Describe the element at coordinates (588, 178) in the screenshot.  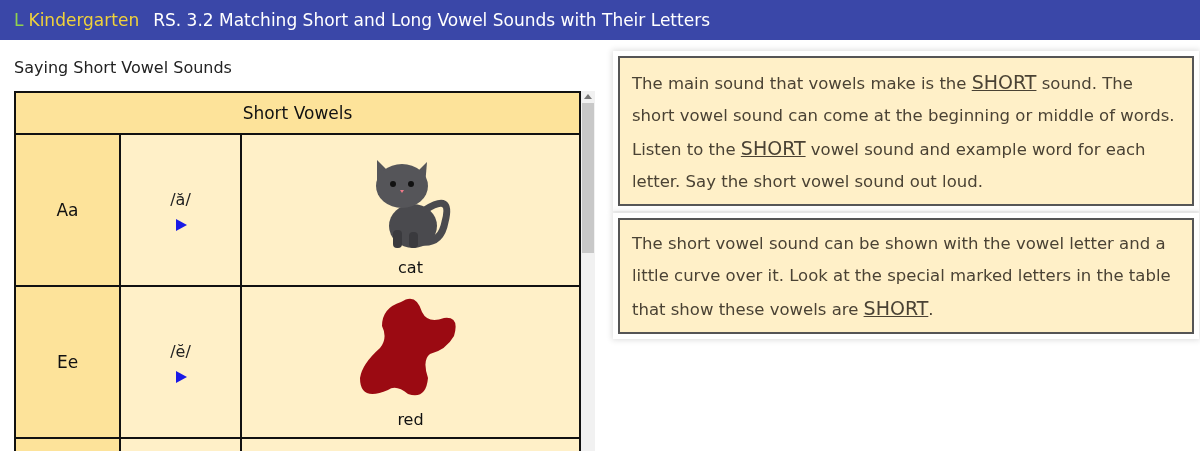
I see `scroll-thumb` at that location.